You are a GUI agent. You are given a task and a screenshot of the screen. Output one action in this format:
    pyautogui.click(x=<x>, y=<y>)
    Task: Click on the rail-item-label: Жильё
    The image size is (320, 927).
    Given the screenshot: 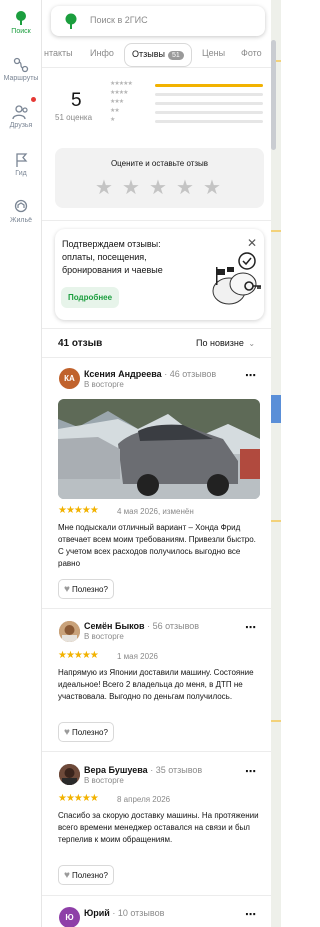 What is the action you would take?
    pyautogui.click(x=21, y=220)
    